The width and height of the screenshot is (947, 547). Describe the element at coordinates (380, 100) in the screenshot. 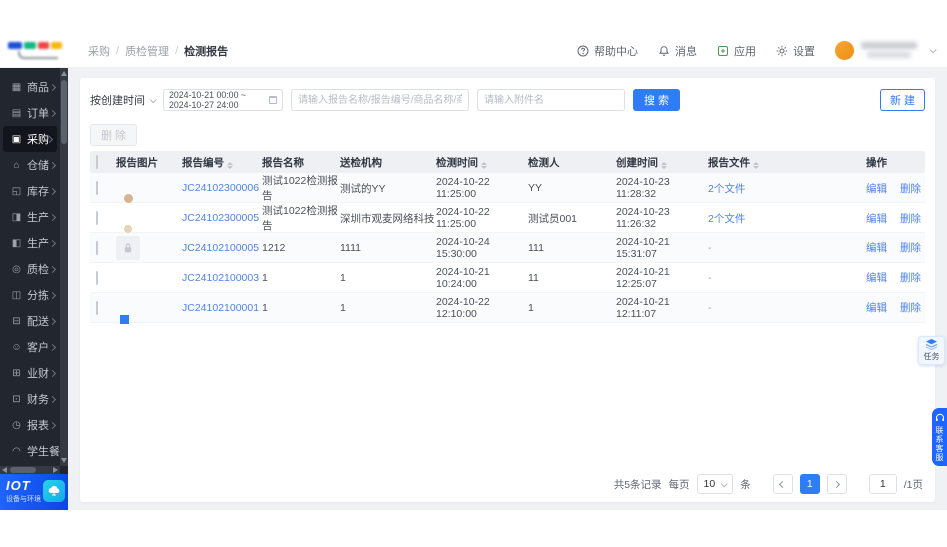

I see `keyword-search-input` at that location.